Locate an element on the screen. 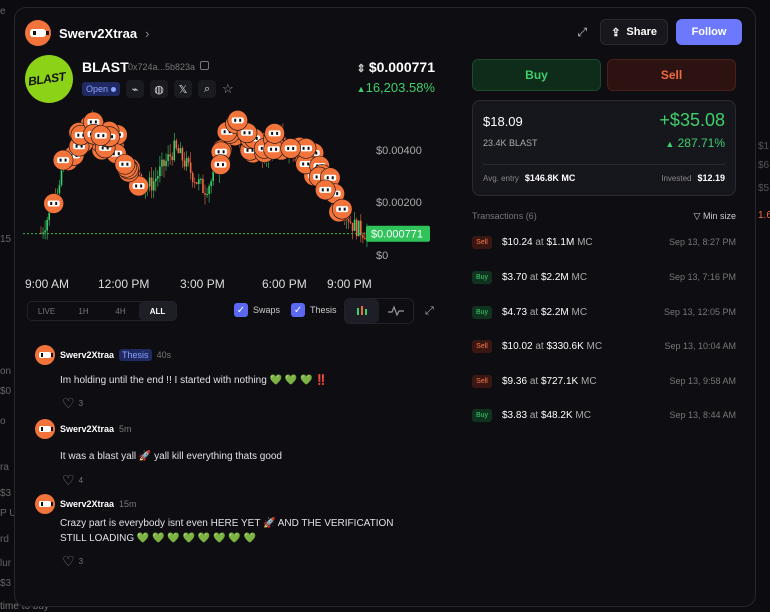 This screenshot has width=770, height=612. background-fragment: e is located at coordinates (3, 11).